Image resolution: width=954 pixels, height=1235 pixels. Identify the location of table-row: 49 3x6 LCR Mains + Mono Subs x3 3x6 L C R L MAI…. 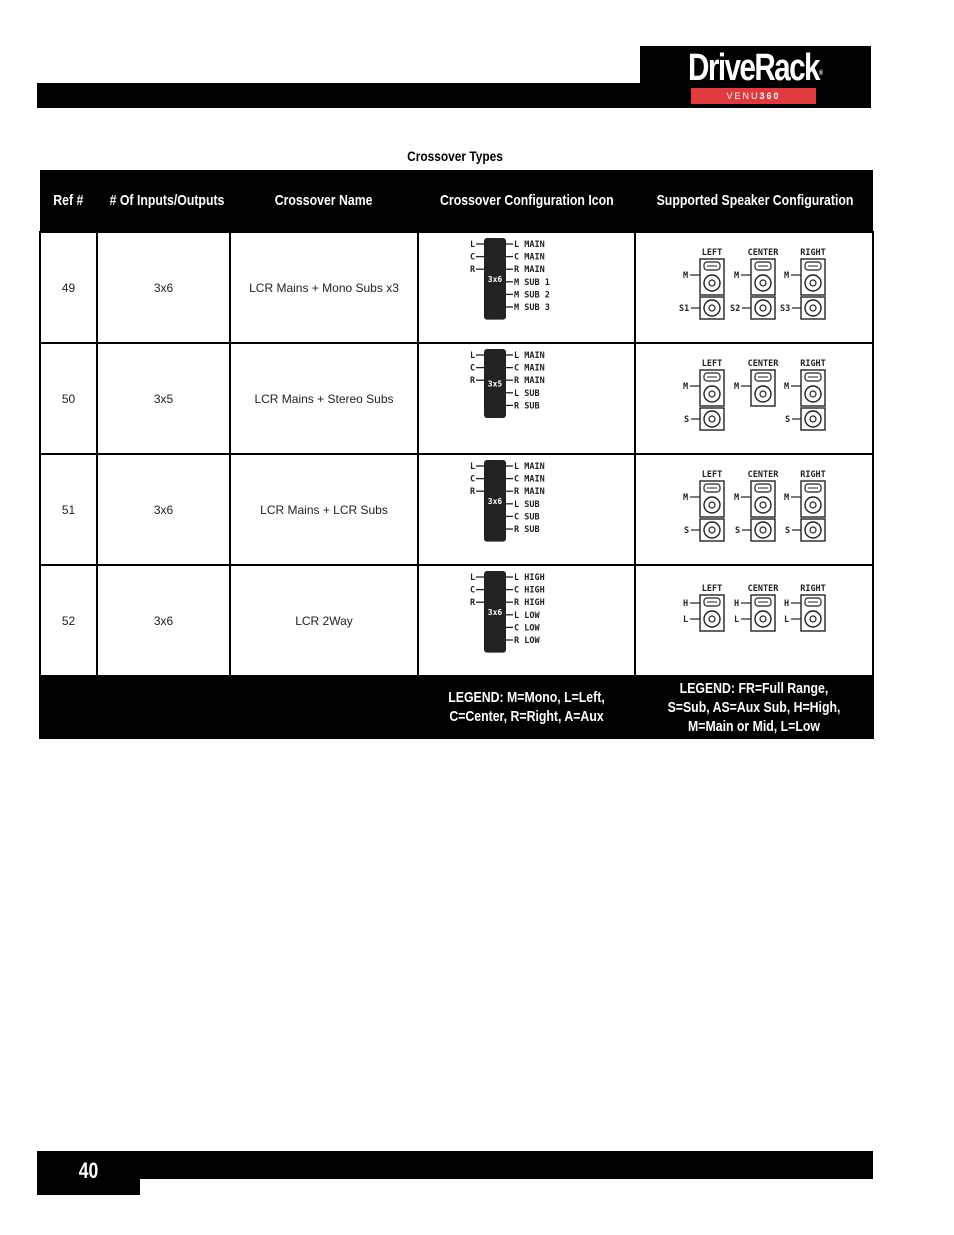
(456, 287).